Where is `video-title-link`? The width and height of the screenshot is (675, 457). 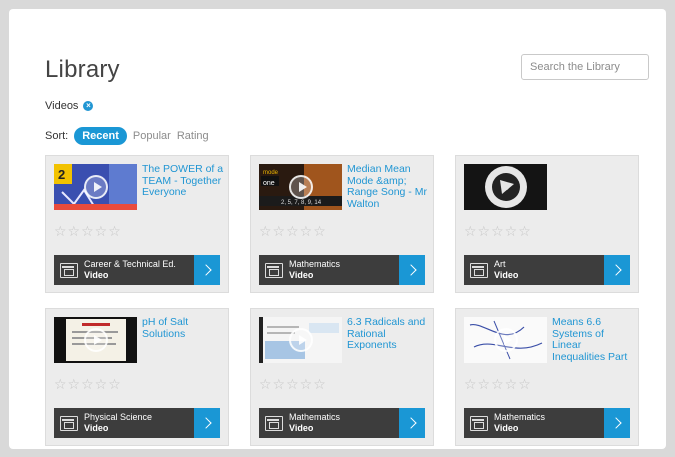
video-title-link is located at coordinates (594, 188).